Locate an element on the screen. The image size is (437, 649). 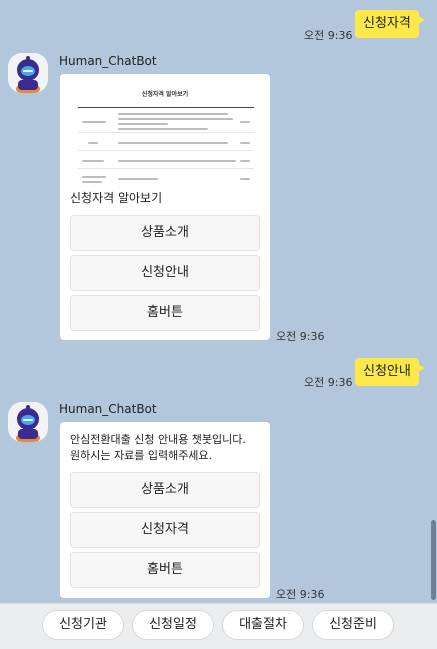
quick-reply-button: 대출절차 is located at coordinates (263, 625).